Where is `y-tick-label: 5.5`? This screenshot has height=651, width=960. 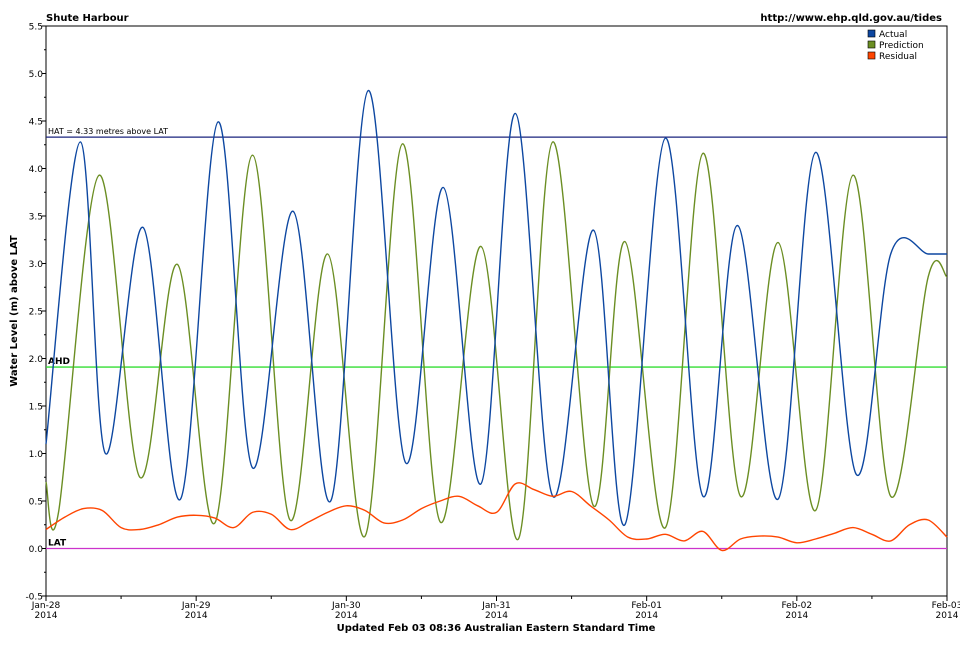 y-tick-label: 5.5 is located at coordinates (36, 28).